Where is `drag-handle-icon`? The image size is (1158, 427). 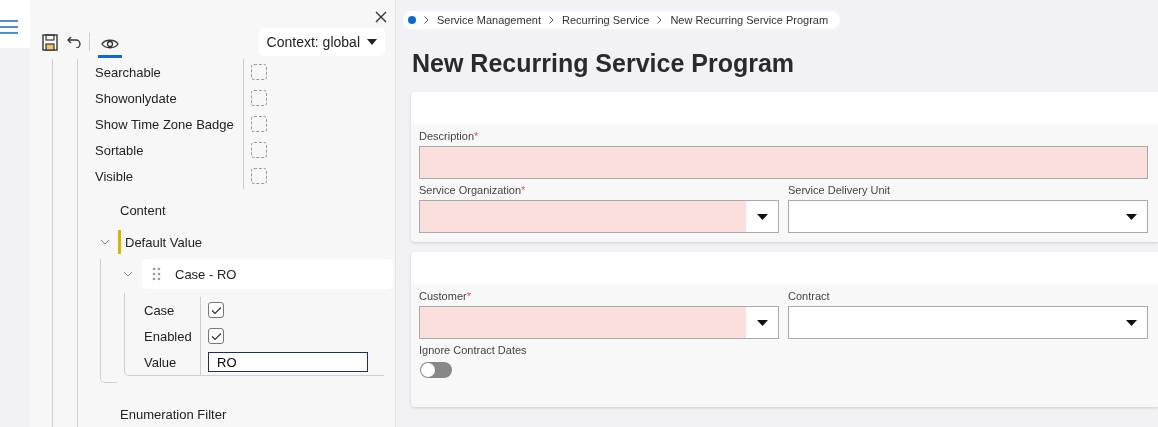
drag-handle-icon is located at coordinates (156, 274).